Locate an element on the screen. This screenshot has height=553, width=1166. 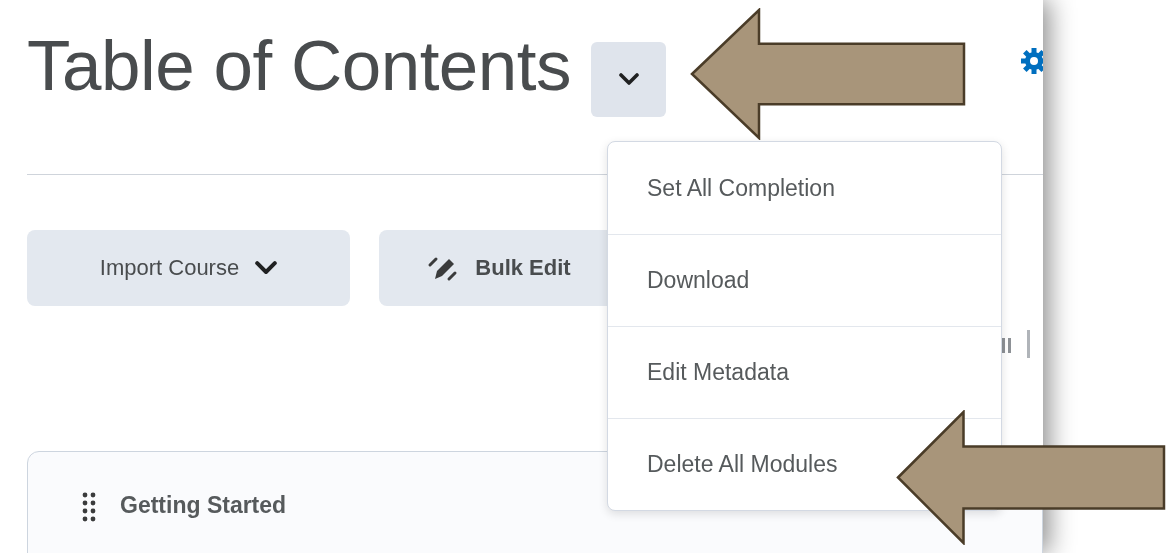
menu-item: Edit Metadata is located at coordinates (718, 372).